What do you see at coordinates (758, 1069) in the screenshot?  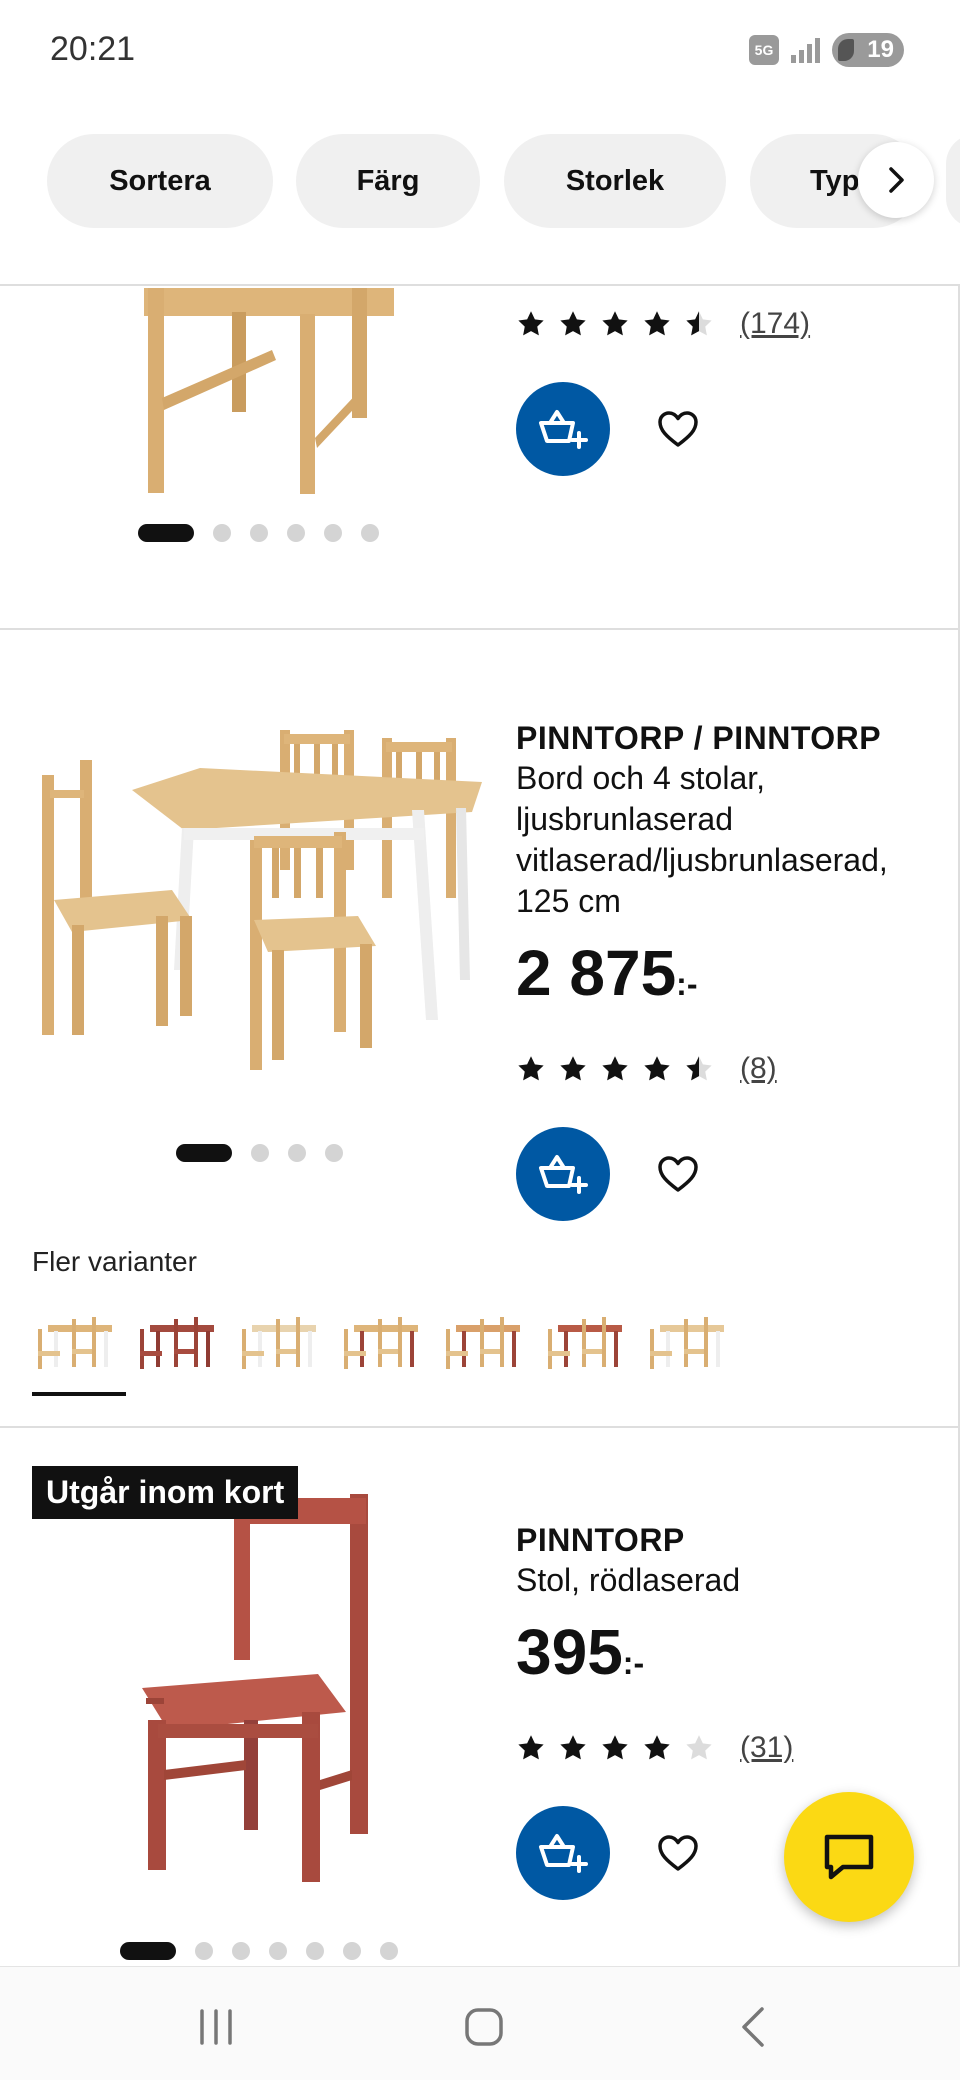 I see `rating-count: (8)` at bounding box center [758, 1069].